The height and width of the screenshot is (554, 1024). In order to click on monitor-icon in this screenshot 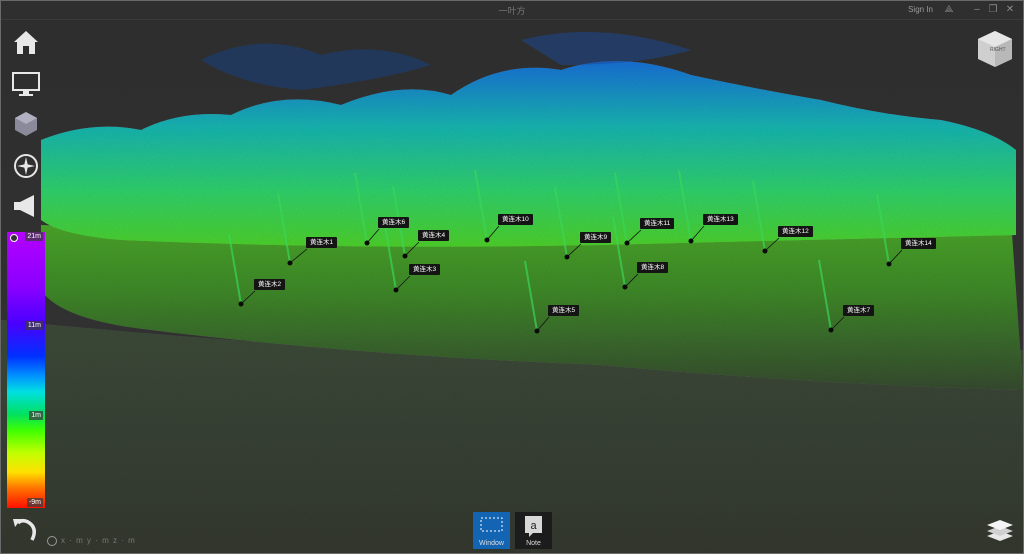, I will do `click(26, 84)`.